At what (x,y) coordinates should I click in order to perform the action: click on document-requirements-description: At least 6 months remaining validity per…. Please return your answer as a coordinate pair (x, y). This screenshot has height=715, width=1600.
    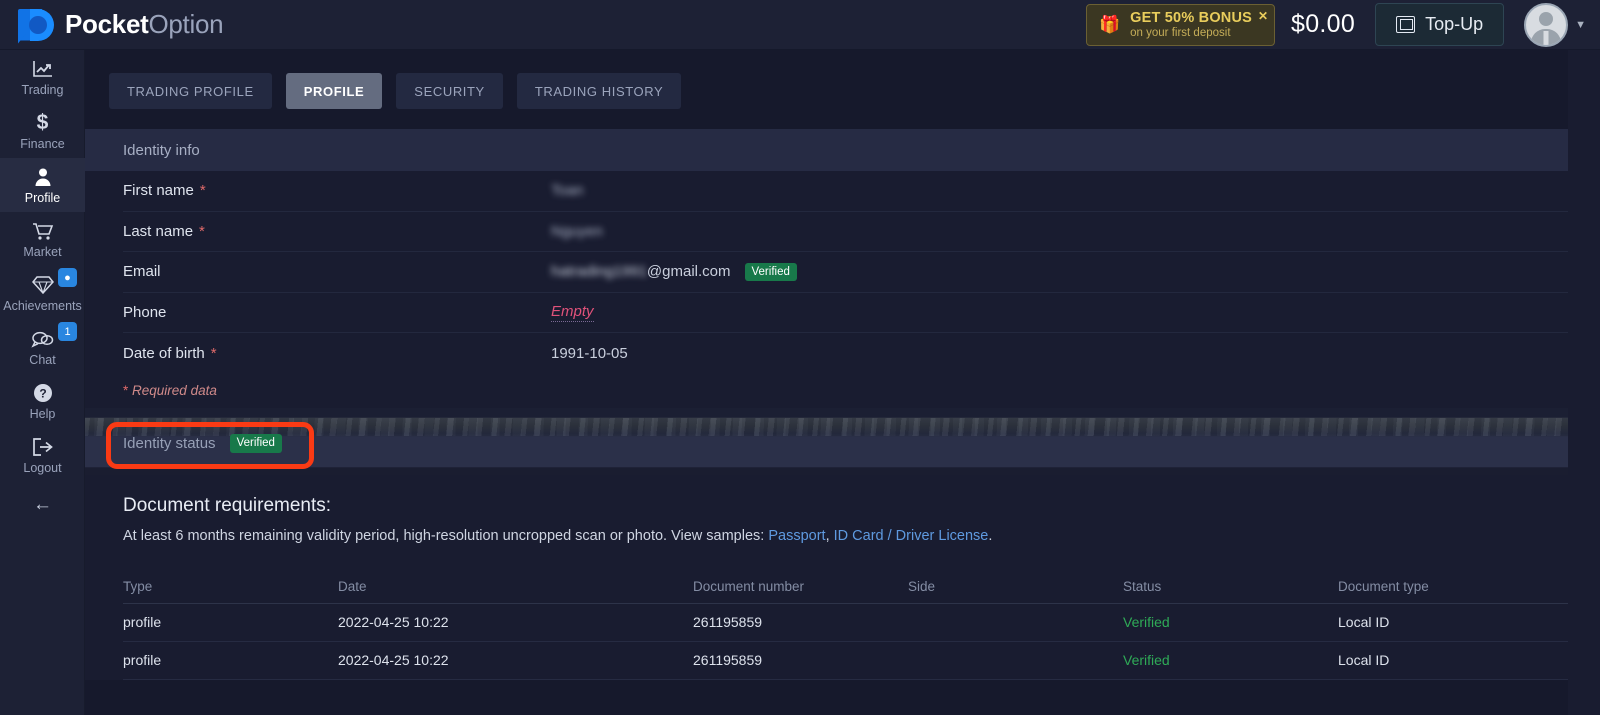
    Looking at the image, I should click on (861, 536).